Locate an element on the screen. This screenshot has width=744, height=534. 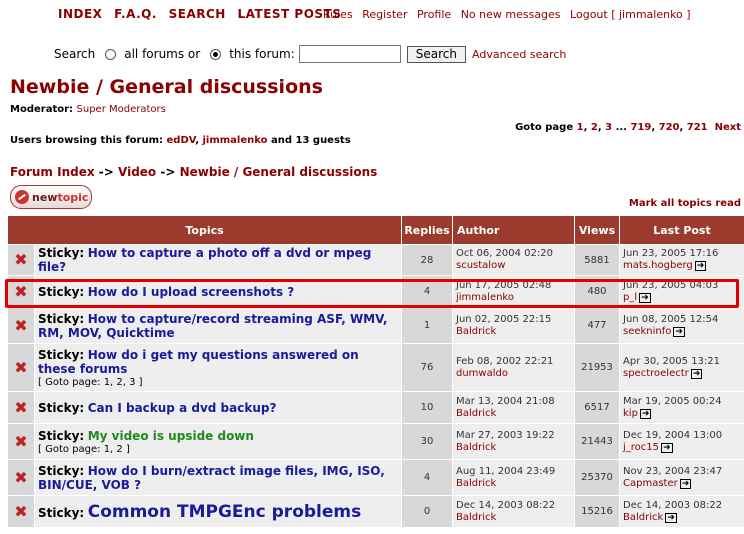
last-post-cell: Jun 23, 2005 04:03 p_l ➜ is located at coordinates (681, 291).